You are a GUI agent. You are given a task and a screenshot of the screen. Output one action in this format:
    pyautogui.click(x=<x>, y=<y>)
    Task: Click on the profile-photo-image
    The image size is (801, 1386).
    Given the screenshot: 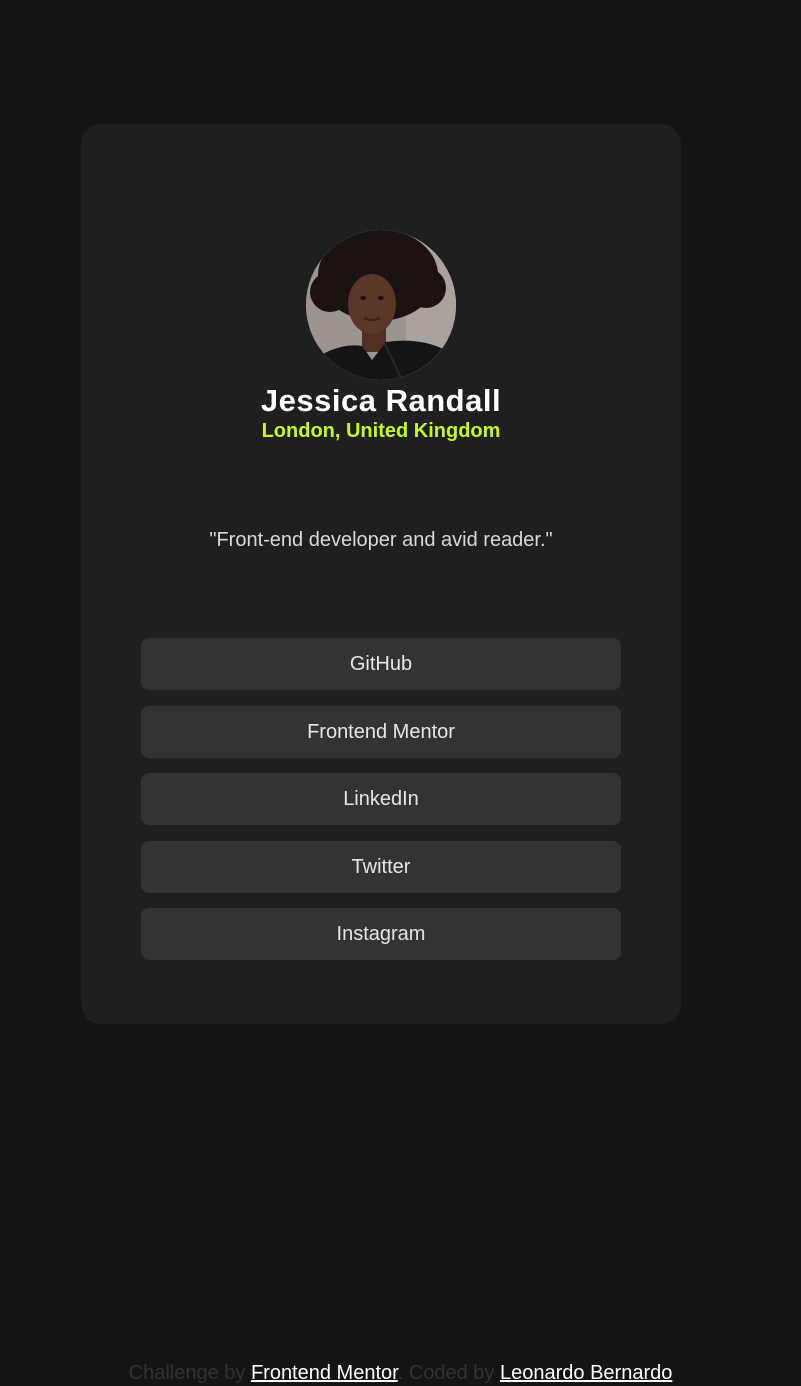 What is the action you would take?
    pyautogui.click(x=381, y=305)
    